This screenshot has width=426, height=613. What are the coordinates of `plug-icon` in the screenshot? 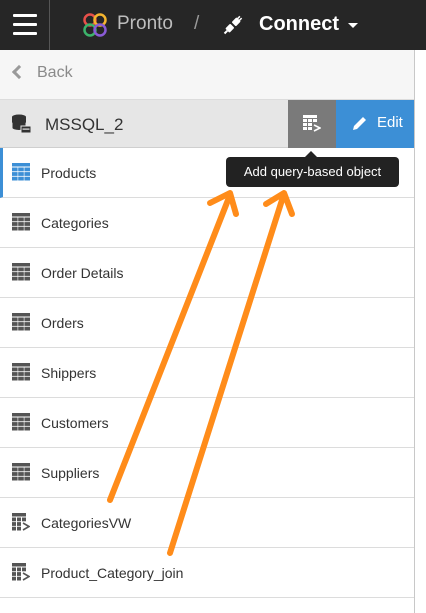 It's located at (233, 25).